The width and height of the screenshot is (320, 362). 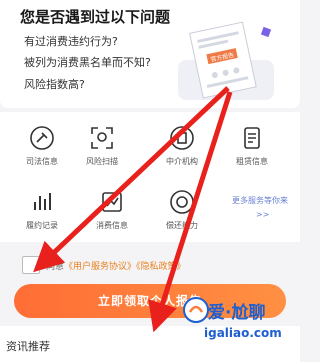 I want to click on service-item-repayment: 偿还能力, so click(x=182, y=208).